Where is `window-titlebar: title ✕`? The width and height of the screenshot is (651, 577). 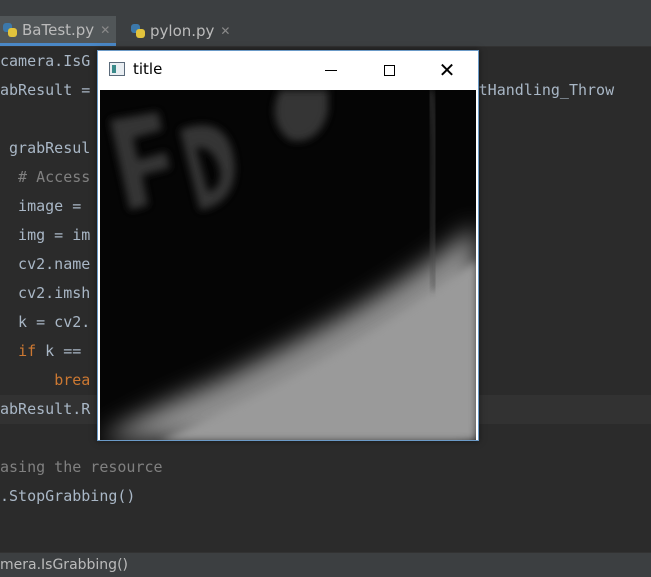
window-titlebar: title ✕ is located at coordinates (288, 70).